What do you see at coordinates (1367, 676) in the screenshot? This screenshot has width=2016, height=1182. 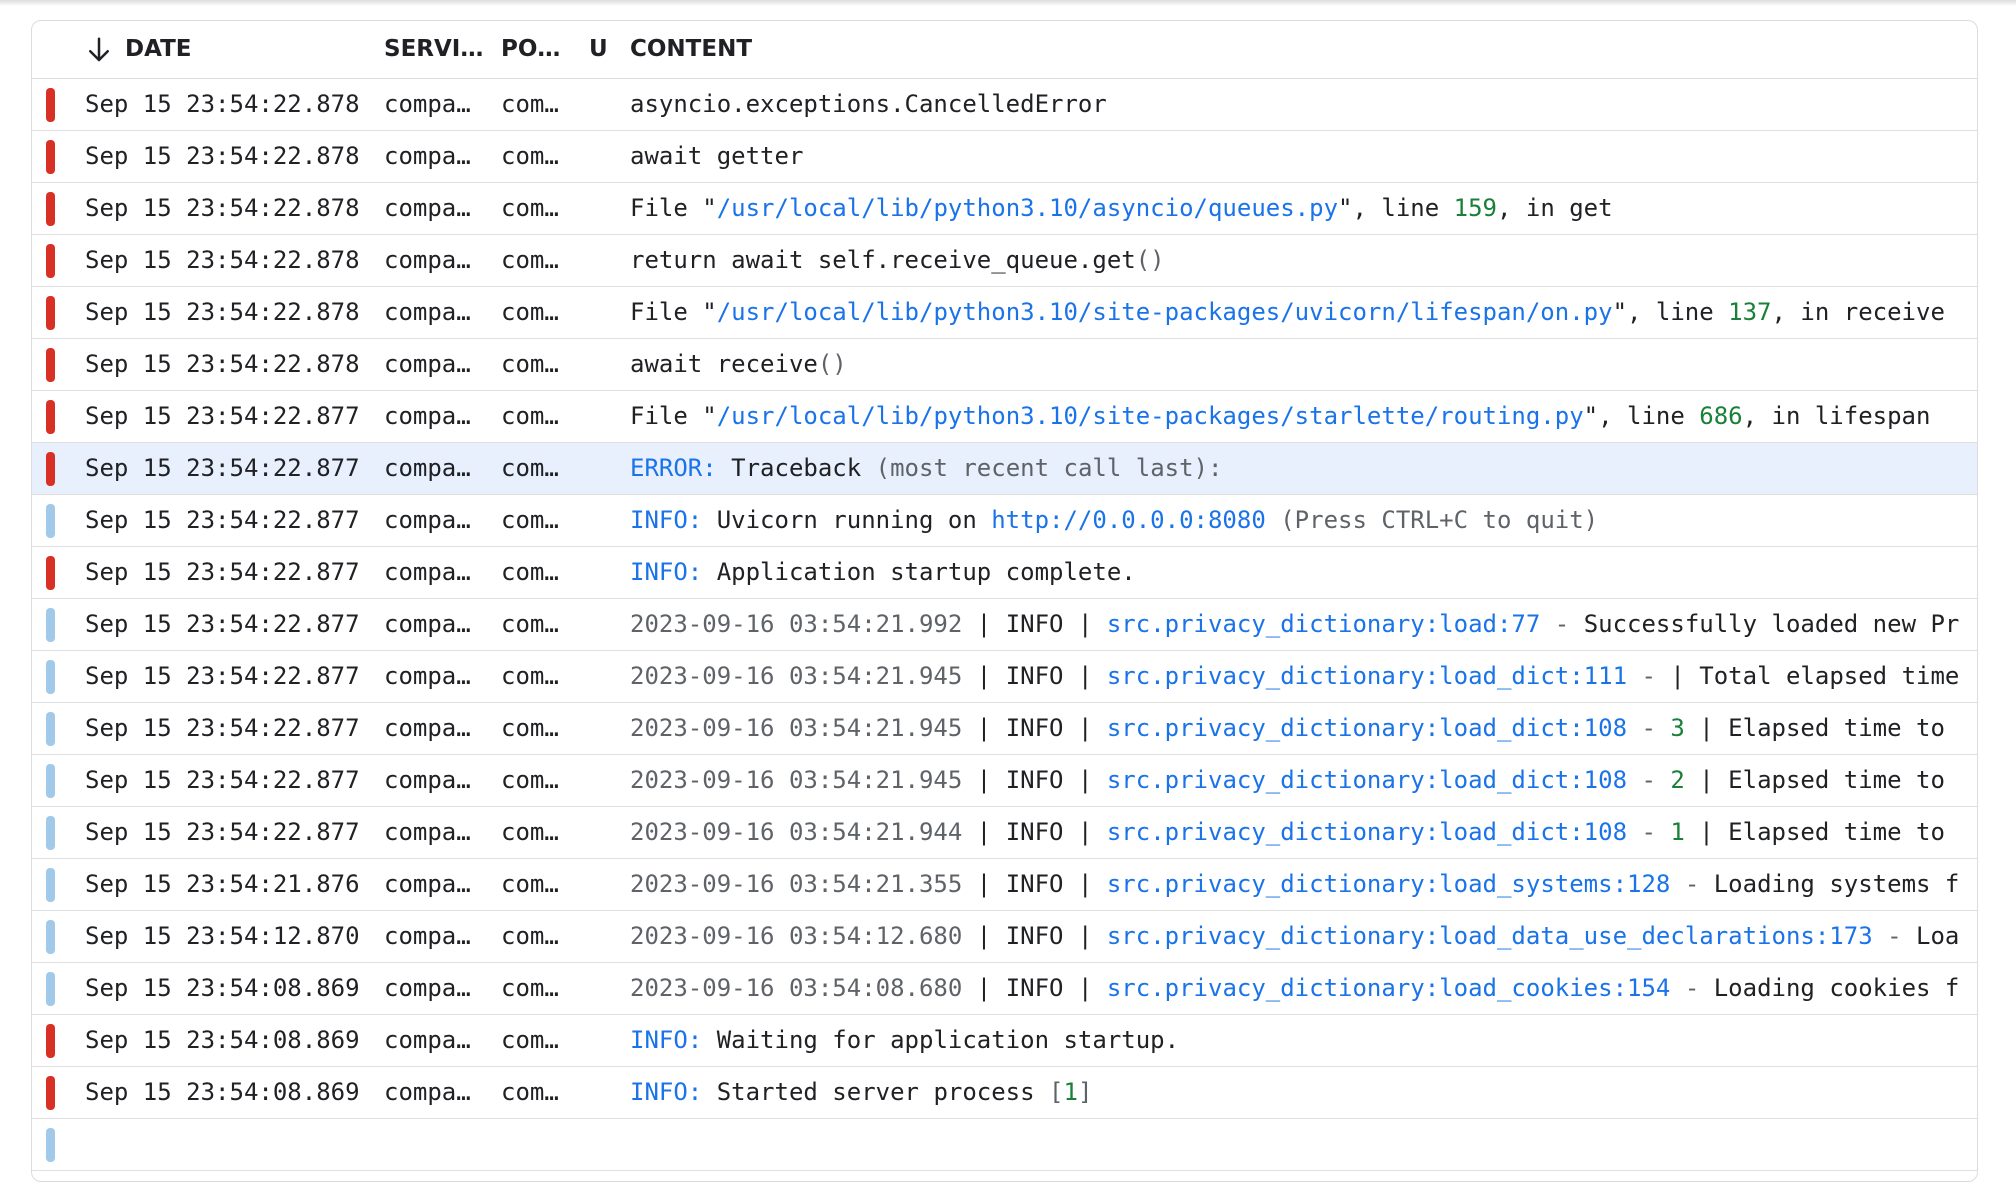 I see `log-token-path: src.privacy_dictionary:load_dict:111` at bounding box center [1367, 676].